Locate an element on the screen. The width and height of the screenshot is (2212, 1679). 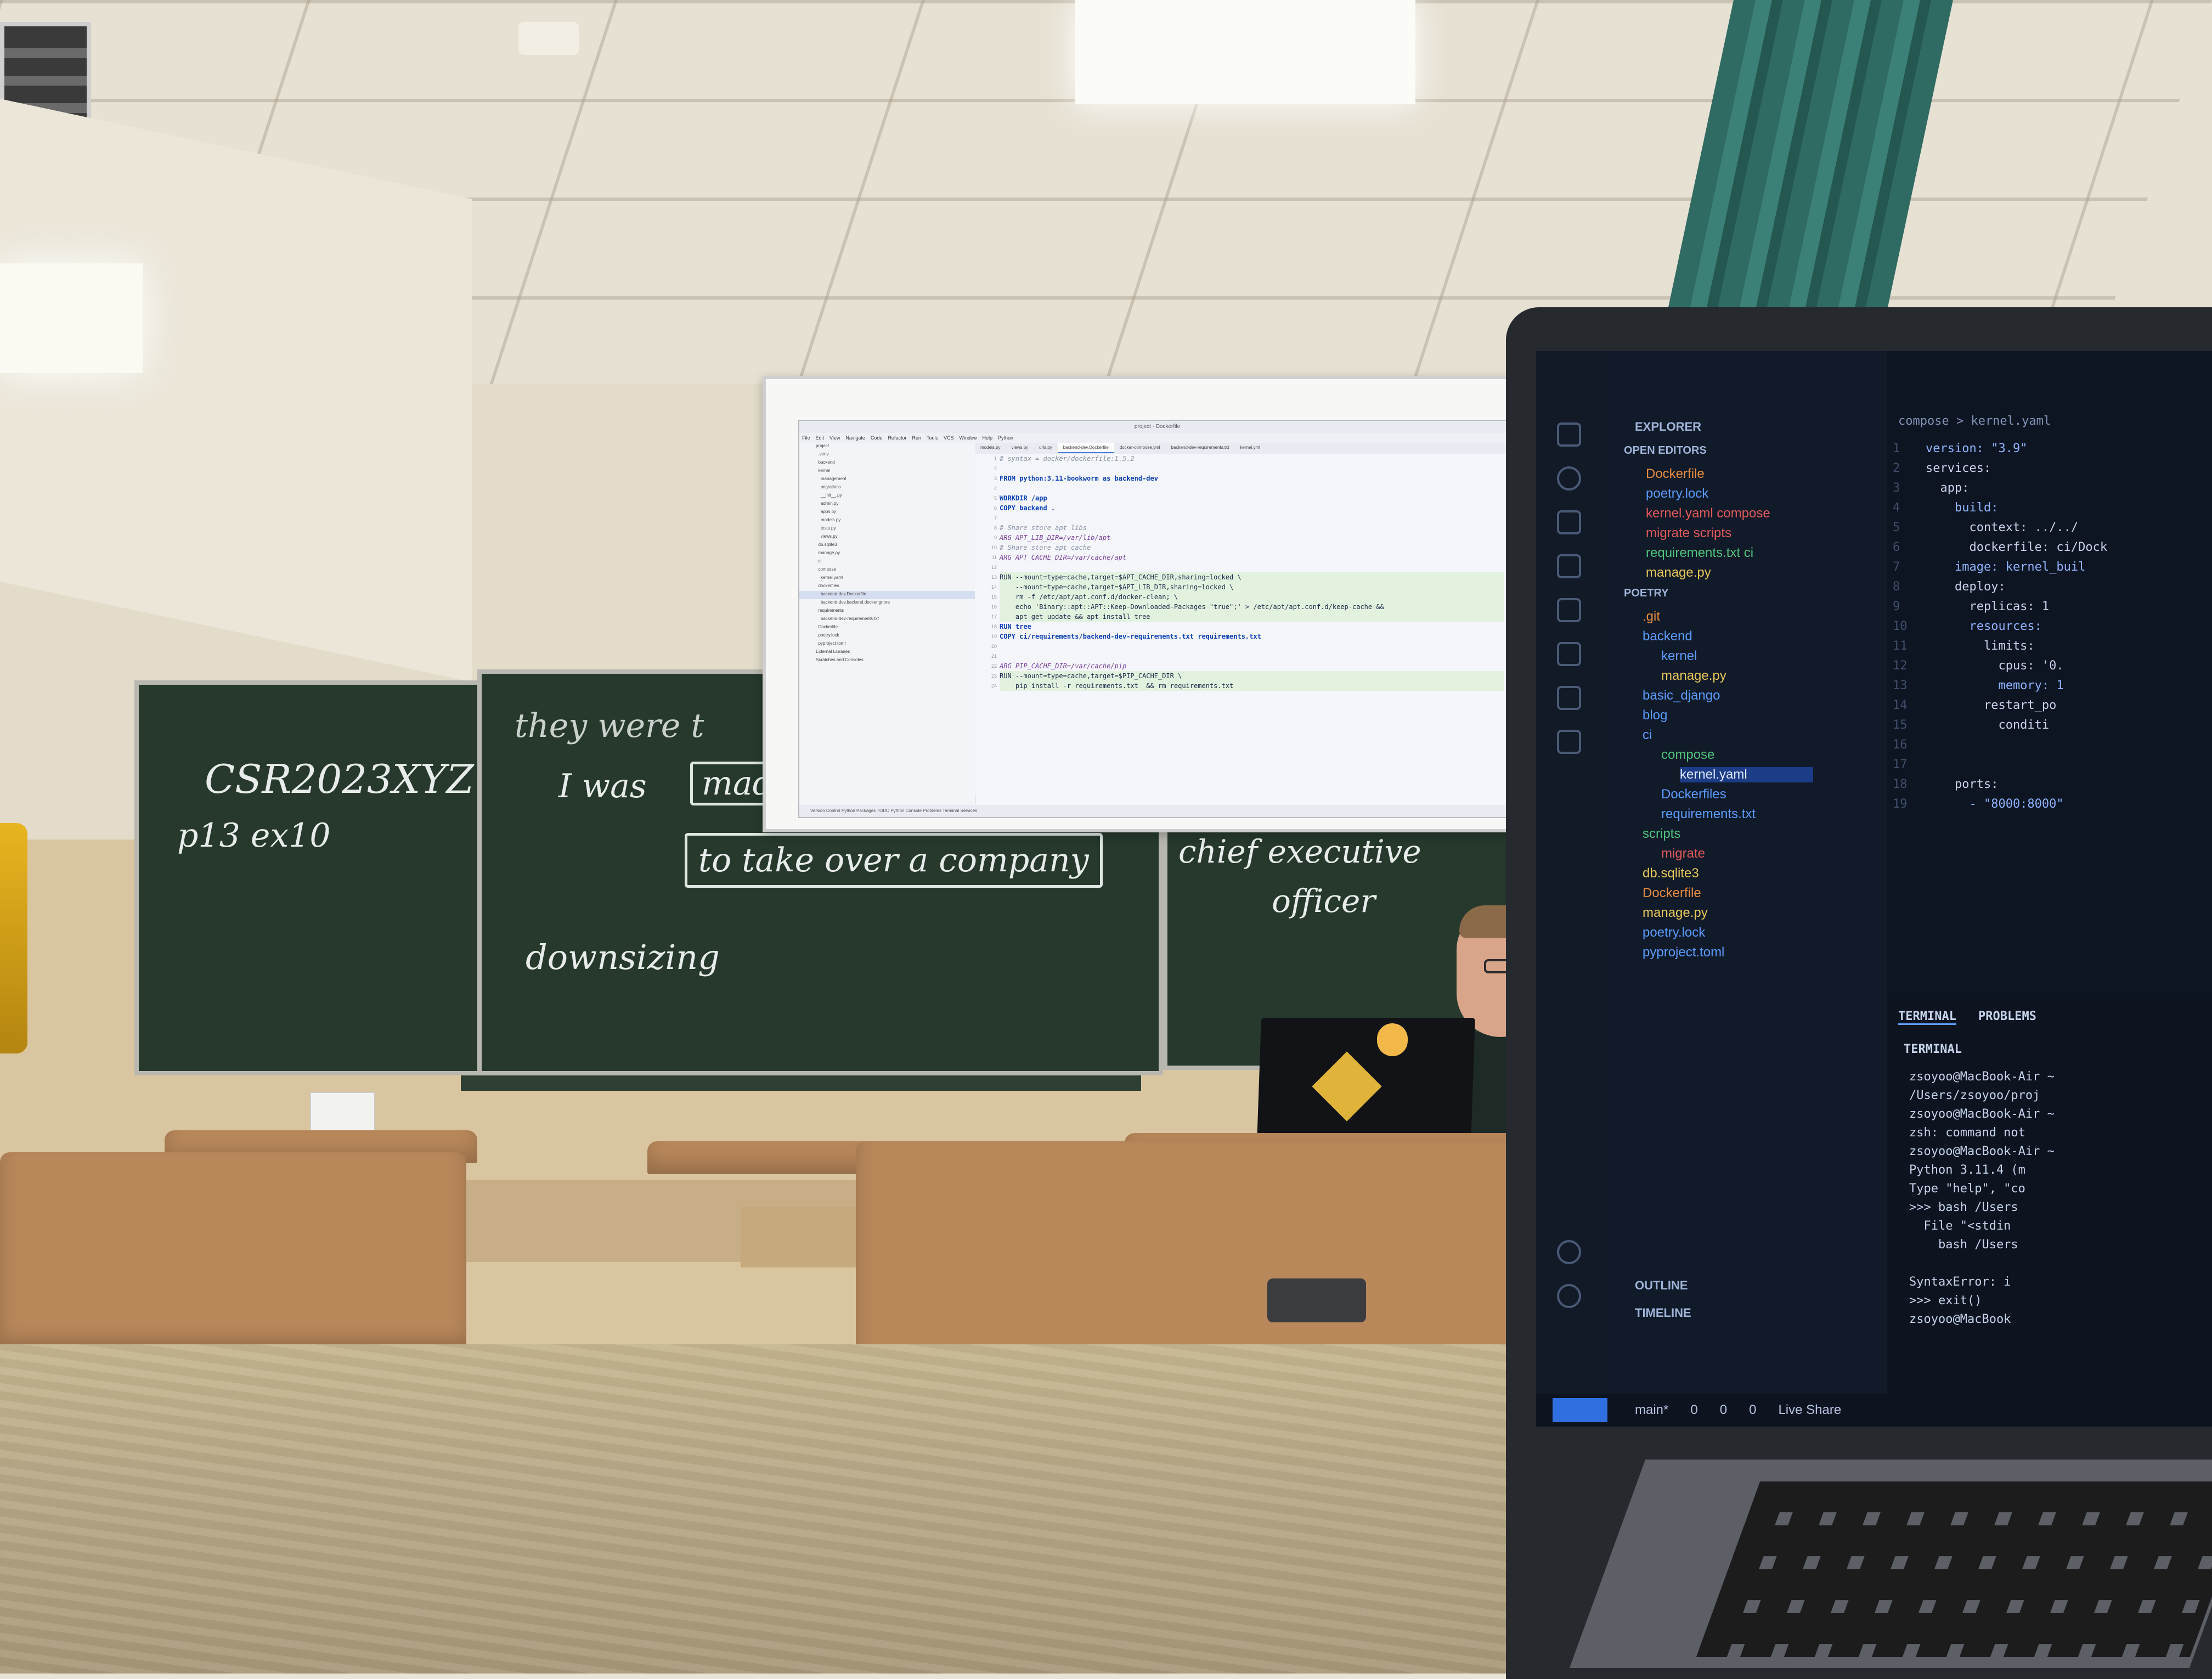
tree-item: ci is located at coordinates (887, 562).